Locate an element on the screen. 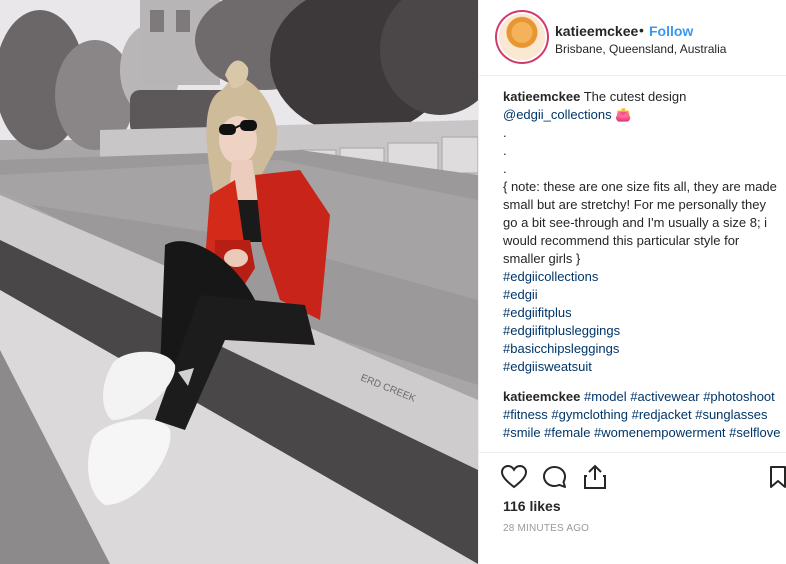  hashtag-link: #edgiifitplus is located at coordinates (642, 313).